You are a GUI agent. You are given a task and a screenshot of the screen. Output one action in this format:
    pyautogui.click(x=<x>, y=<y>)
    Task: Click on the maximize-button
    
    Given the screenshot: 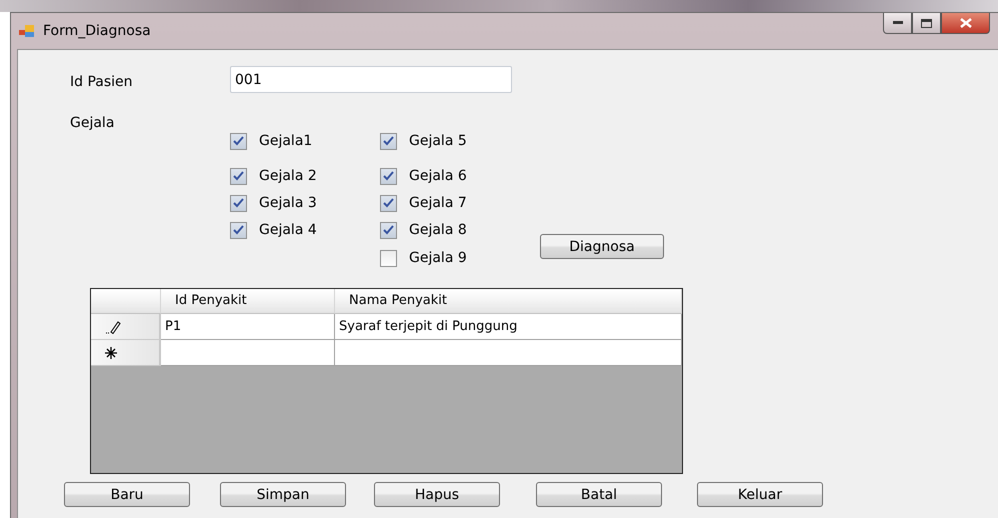 What is the action you would take?
    pyautogui.click(x=926, y=23)
    